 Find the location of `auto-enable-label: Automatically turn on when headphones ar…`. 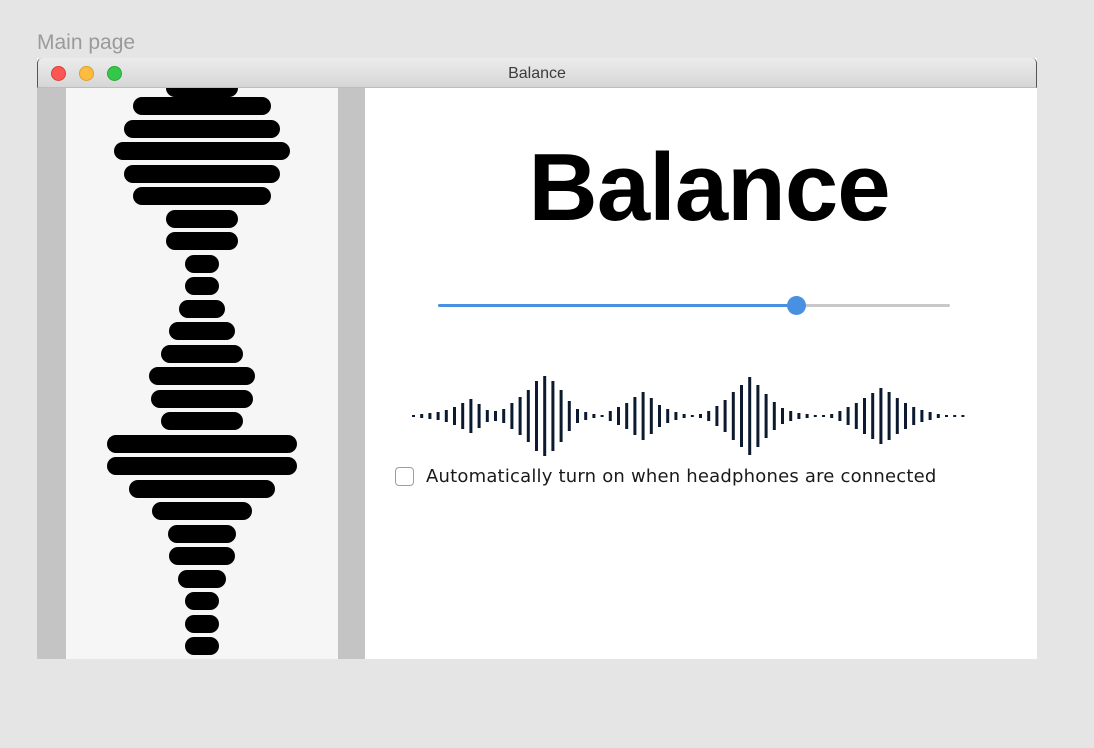

auto-enable-label: Automatically turn on when headphones ar… is located at coordinates (681, 476).